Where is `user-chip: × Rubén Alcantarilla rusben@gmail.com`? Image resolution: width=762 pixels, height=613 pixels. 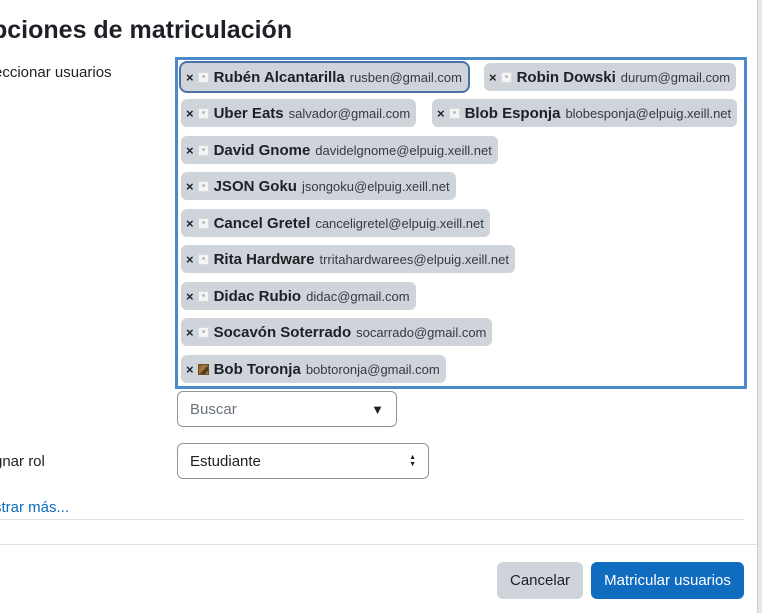
user-chip: × Rubén Alcantarilla rusben@gmail.com is located at coordinates (324, 77).